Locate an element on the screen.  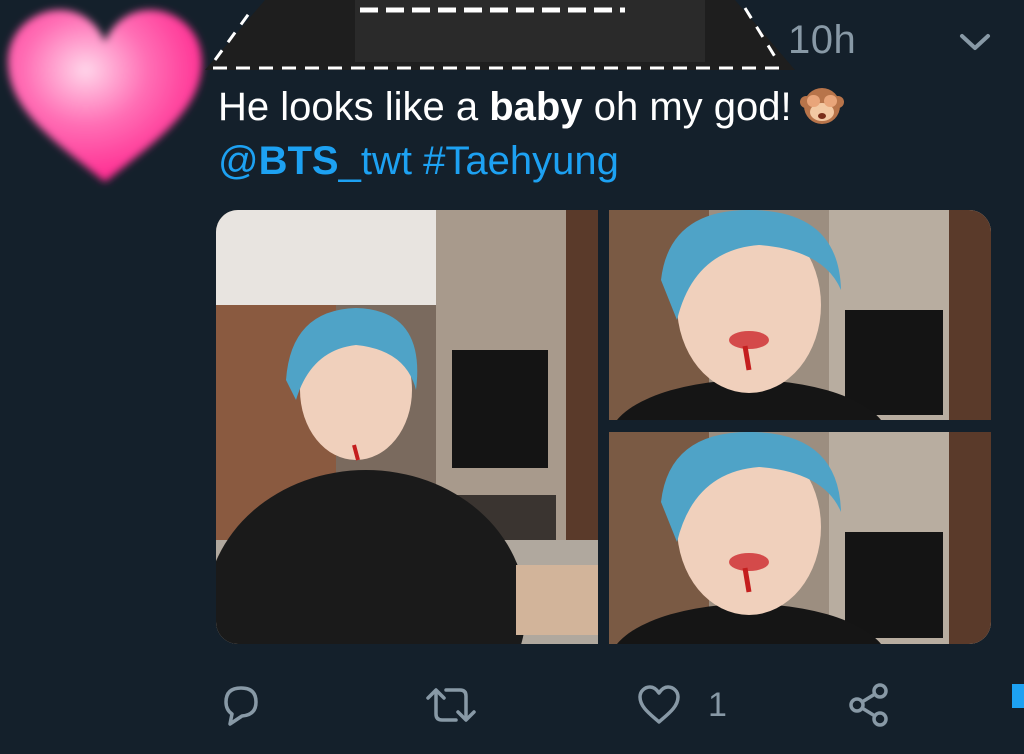
mention-at: @ is located at coordinates (238, 161).